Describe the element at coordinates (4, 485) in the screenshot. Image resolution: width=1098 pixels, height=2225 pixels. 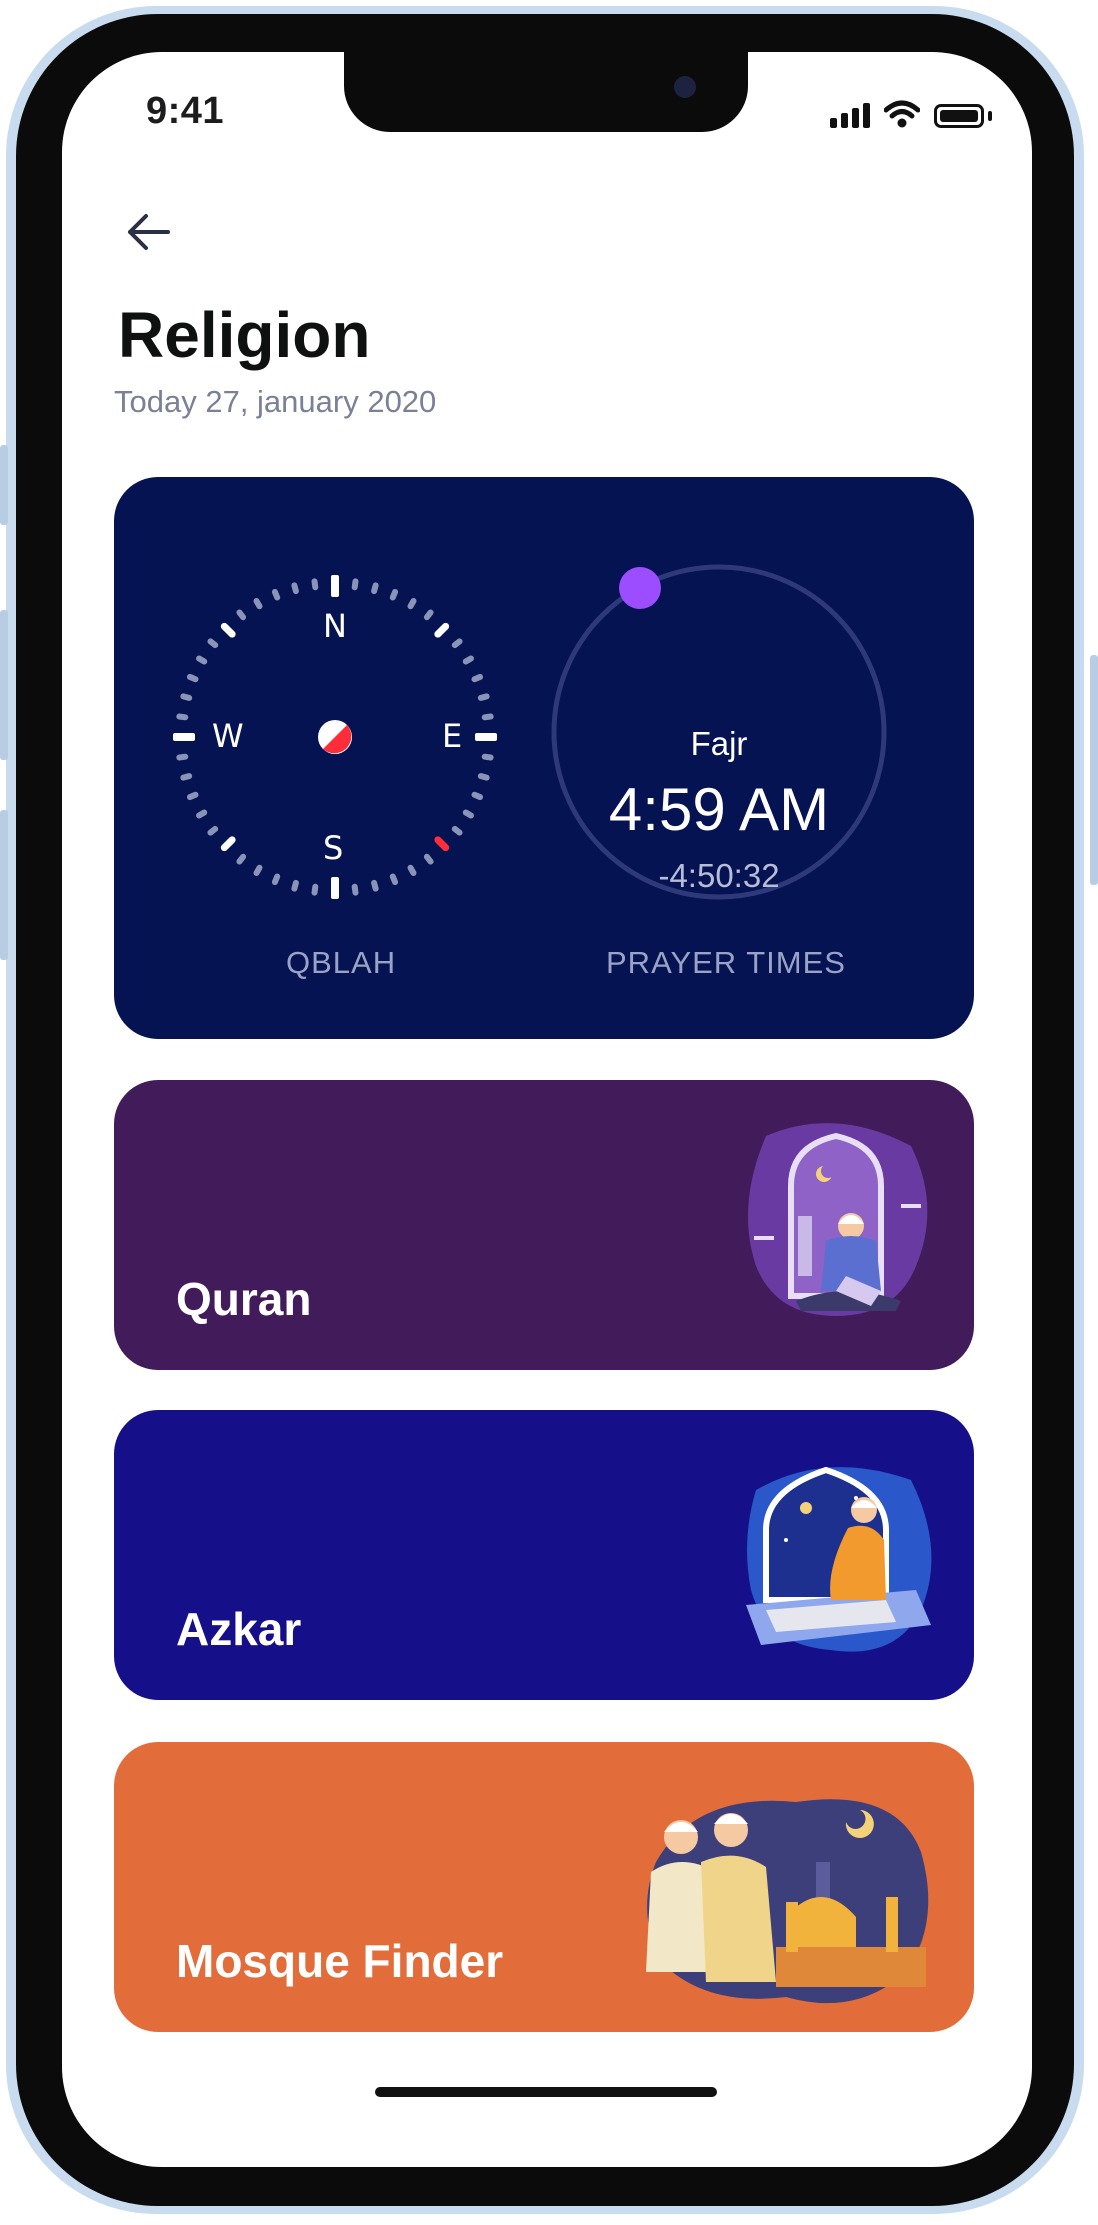
I see `mute-switch` at that location.